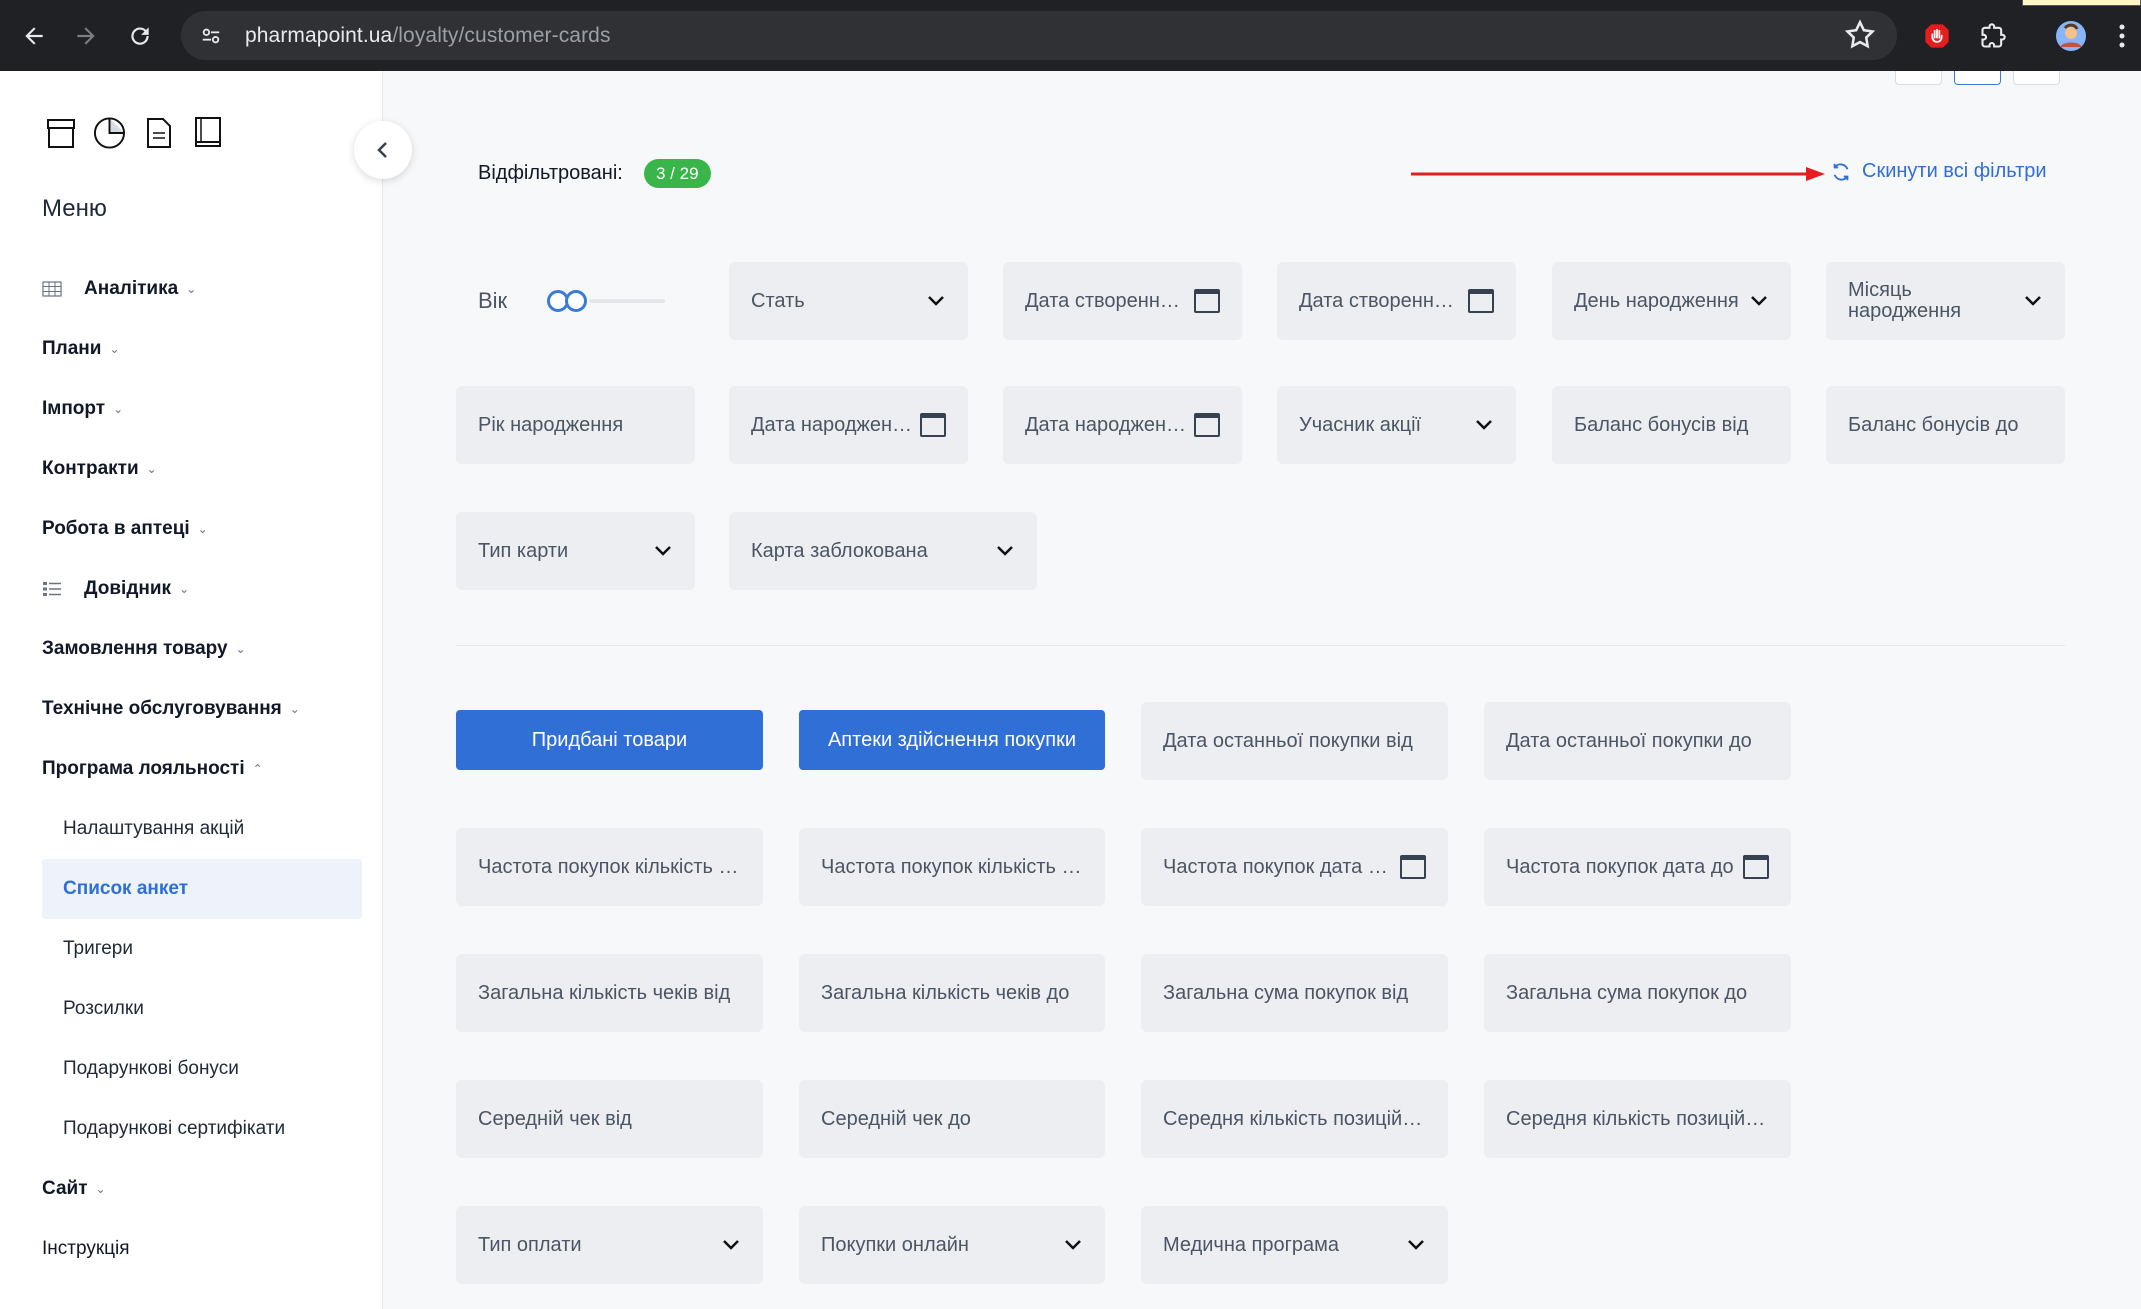  I want to click on purchase-pharmacies-button: Аптеки здійснення покупки, so click(952, 740).